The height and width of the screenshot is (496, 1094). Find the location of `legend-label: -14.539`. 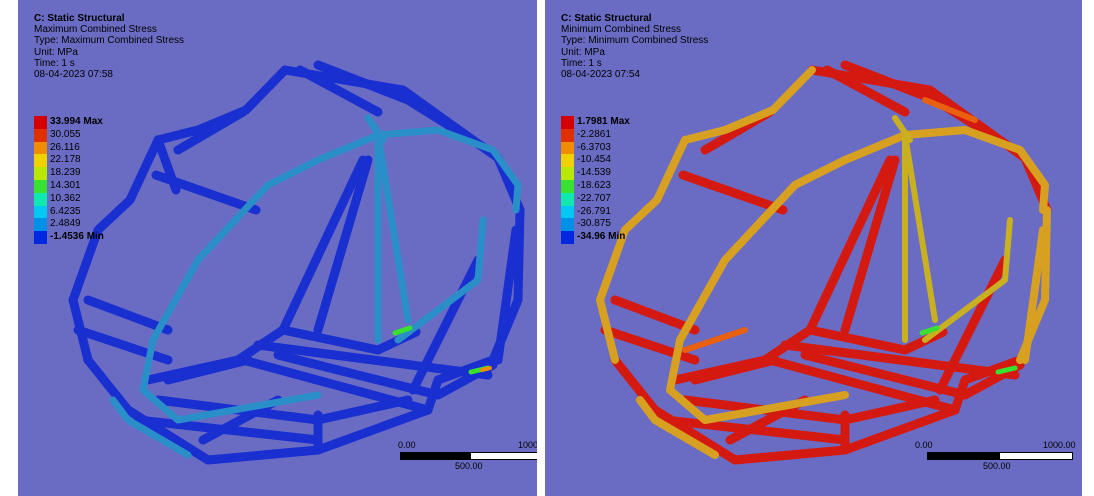

legend-label: -14.539 is located at coordinates (594, 173).